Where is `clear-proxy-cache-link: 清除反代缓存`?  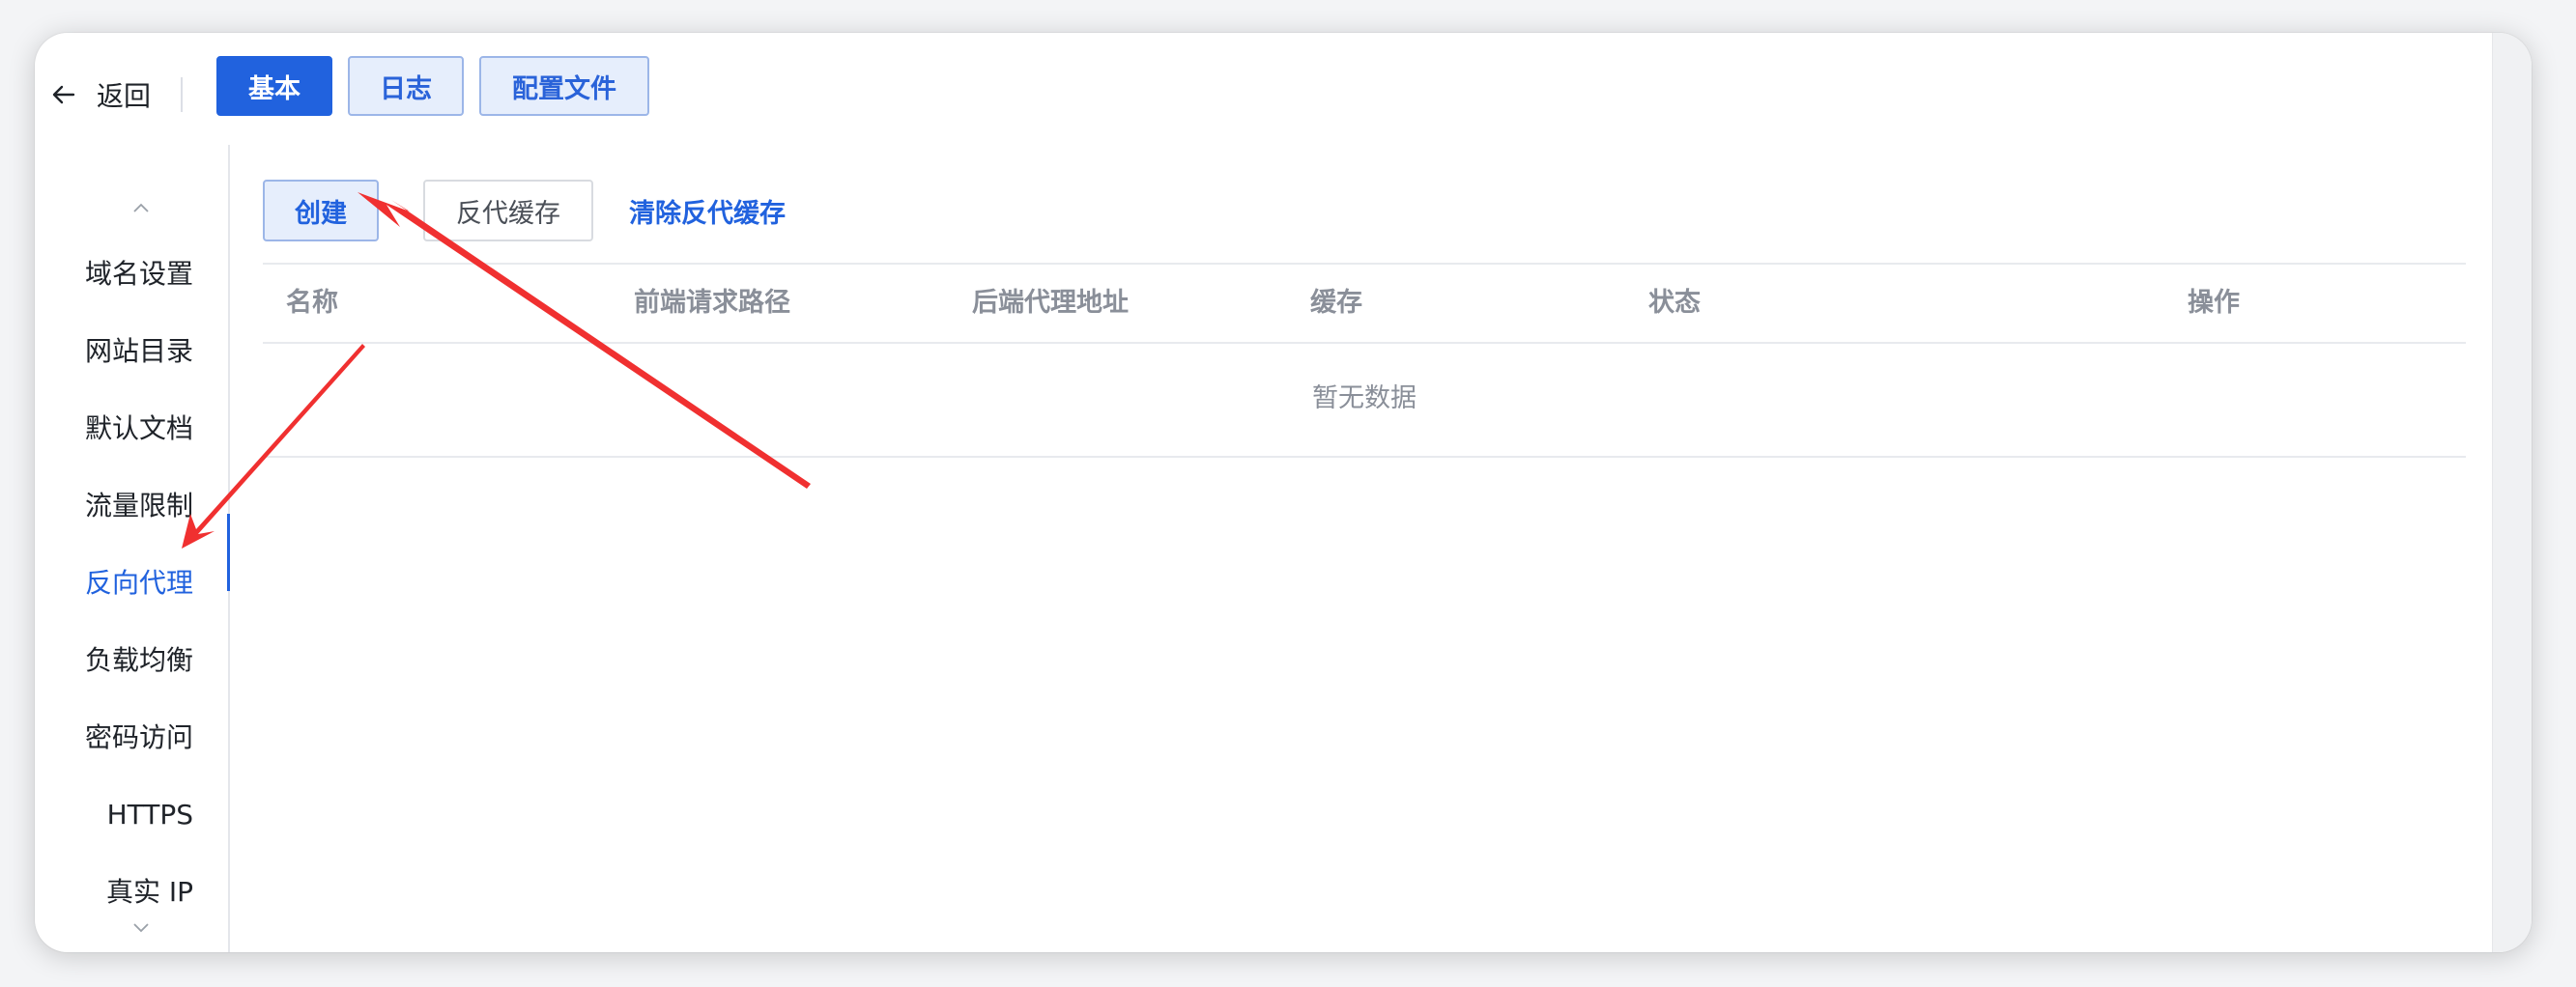
clear-proxy-cache-link: 清除反代缓存 is located at coordinates (707, 210).